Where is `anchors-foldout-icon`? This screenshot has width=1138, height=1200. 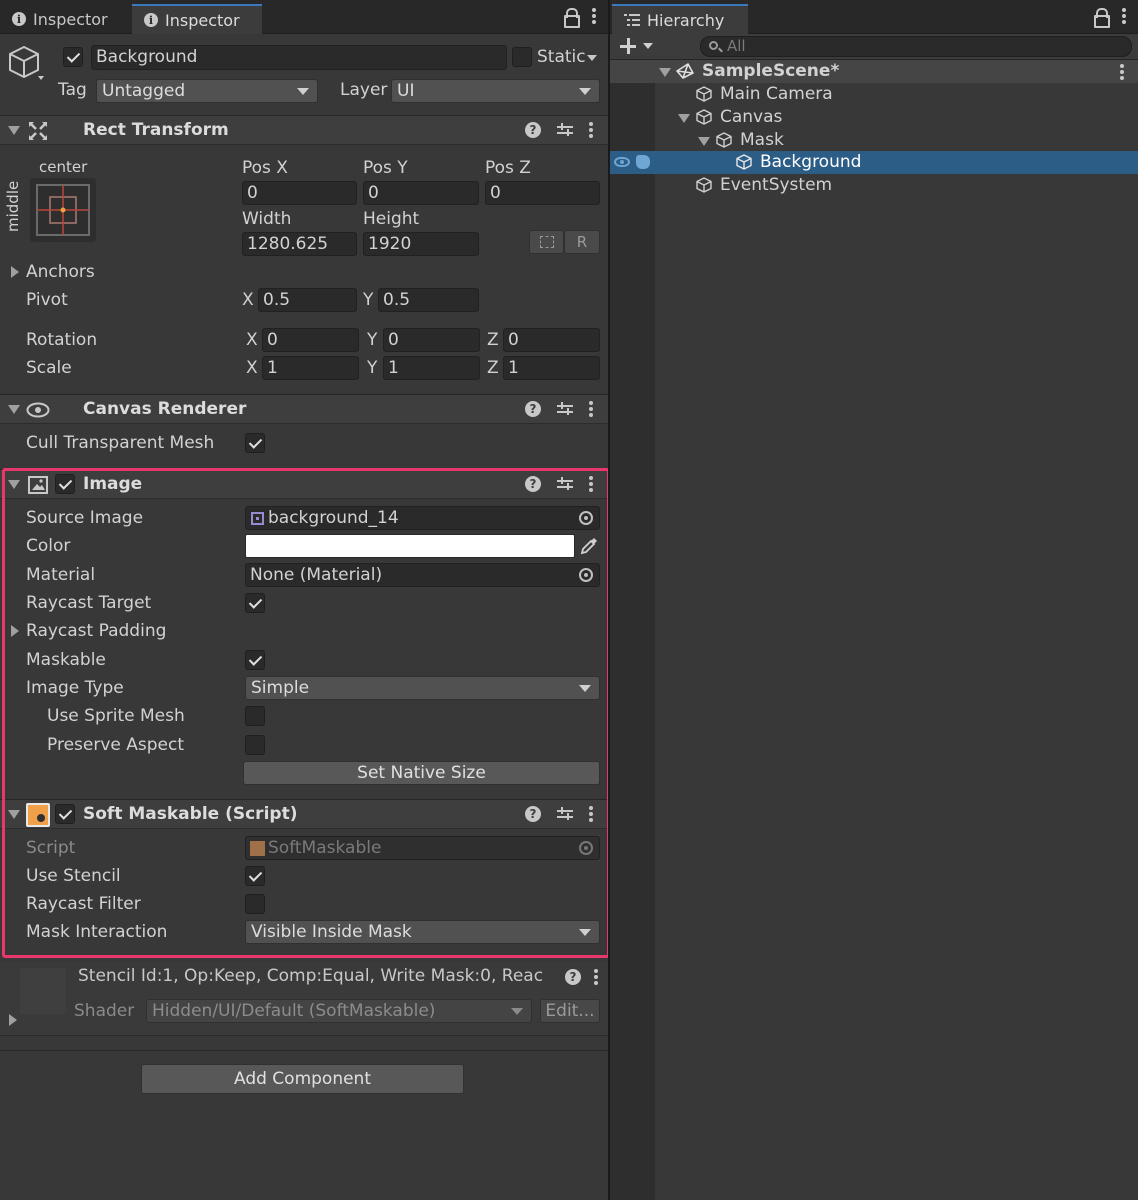 anchors-foldout-icon is located at coordinates (15, 272).